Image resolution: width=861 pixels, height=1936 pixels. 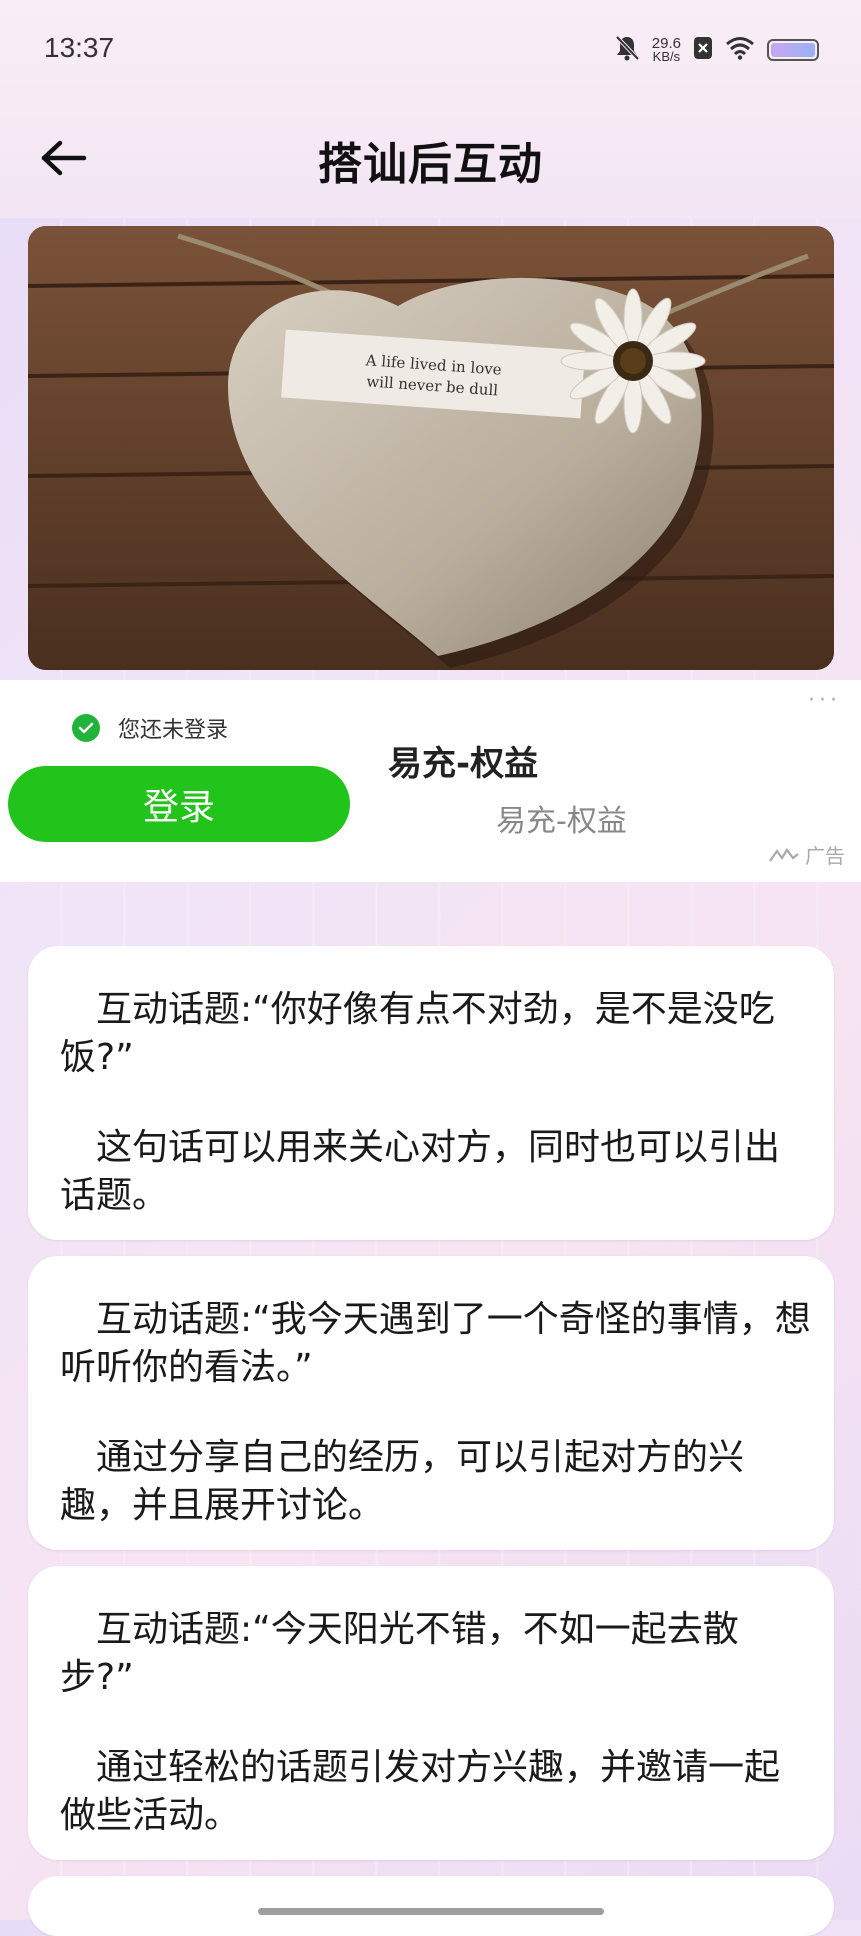 I want to click on login-status: 您还未登录, so click(x=150, y=728).